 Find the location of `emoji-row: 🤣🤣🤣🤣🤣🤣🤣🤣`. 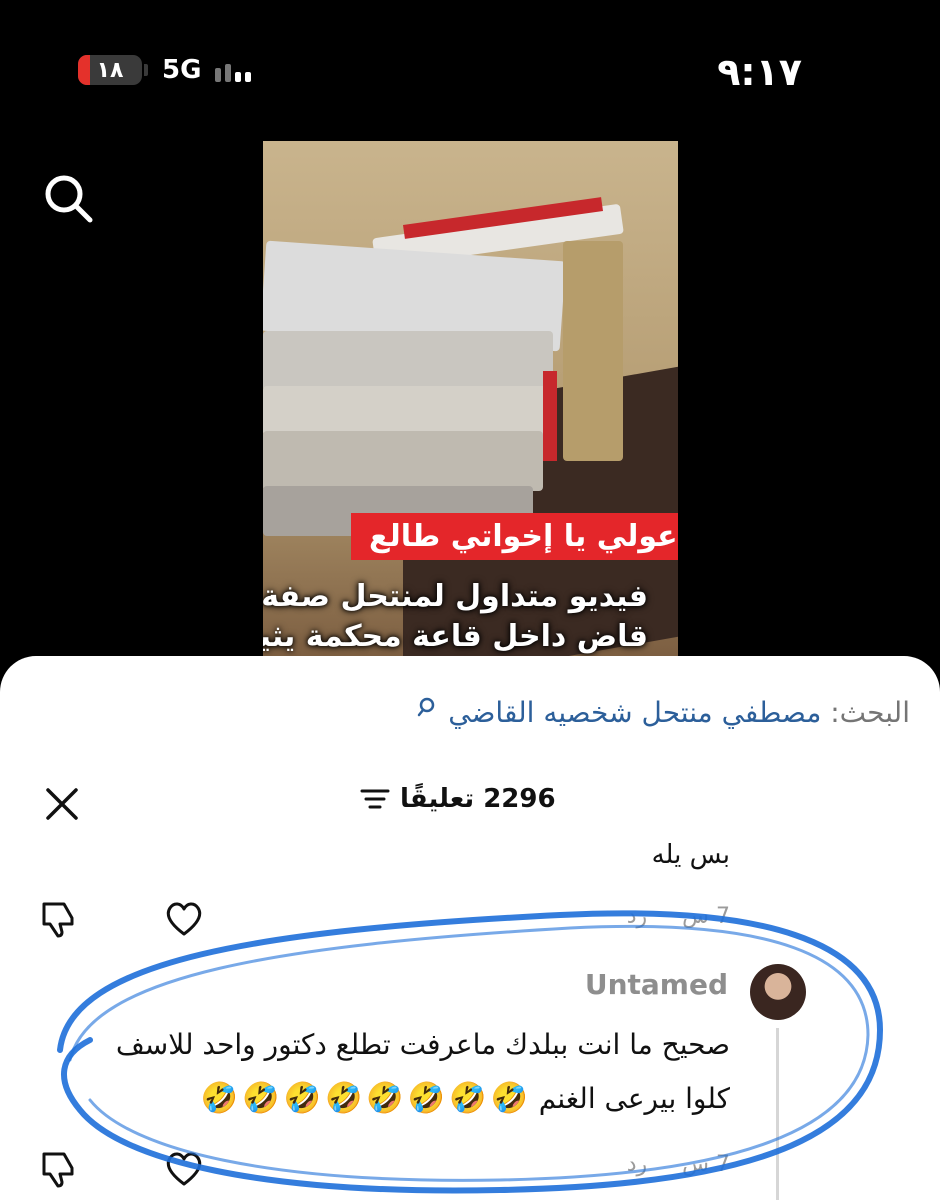

emoji-row: 🤣🤣🤣🤣🤣🤣🤣🤣 is located at coordinates (364, 1098).